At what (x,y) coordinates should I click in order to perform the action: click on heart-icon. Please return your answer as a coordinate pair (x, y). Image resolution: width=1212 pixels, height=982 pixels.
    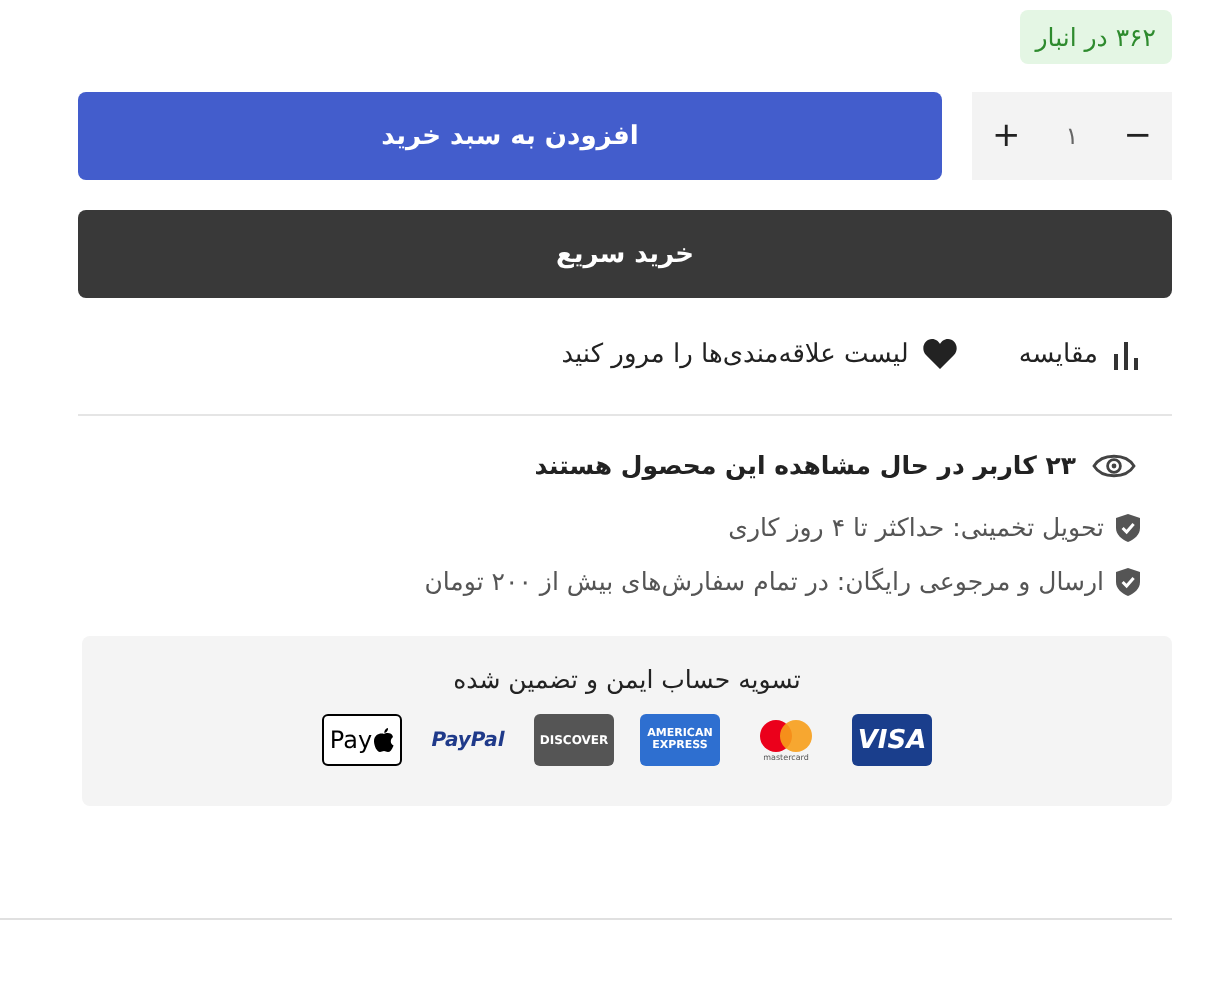
    Looking at the image, I should click on (940, 354).